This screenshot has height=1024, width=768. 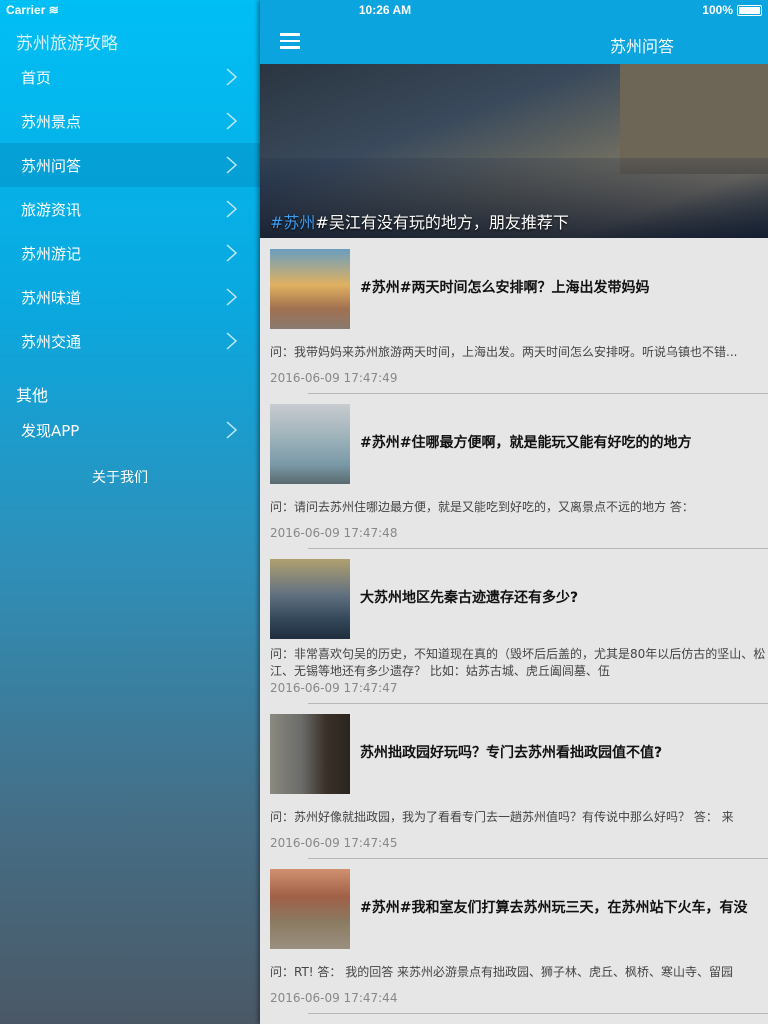 What do you see at coordinates (469, 598) in the screenshot?
I see `question-title: 大苏州地区先秦古迹遗存还有多少?` at bounding box center [469, 598].